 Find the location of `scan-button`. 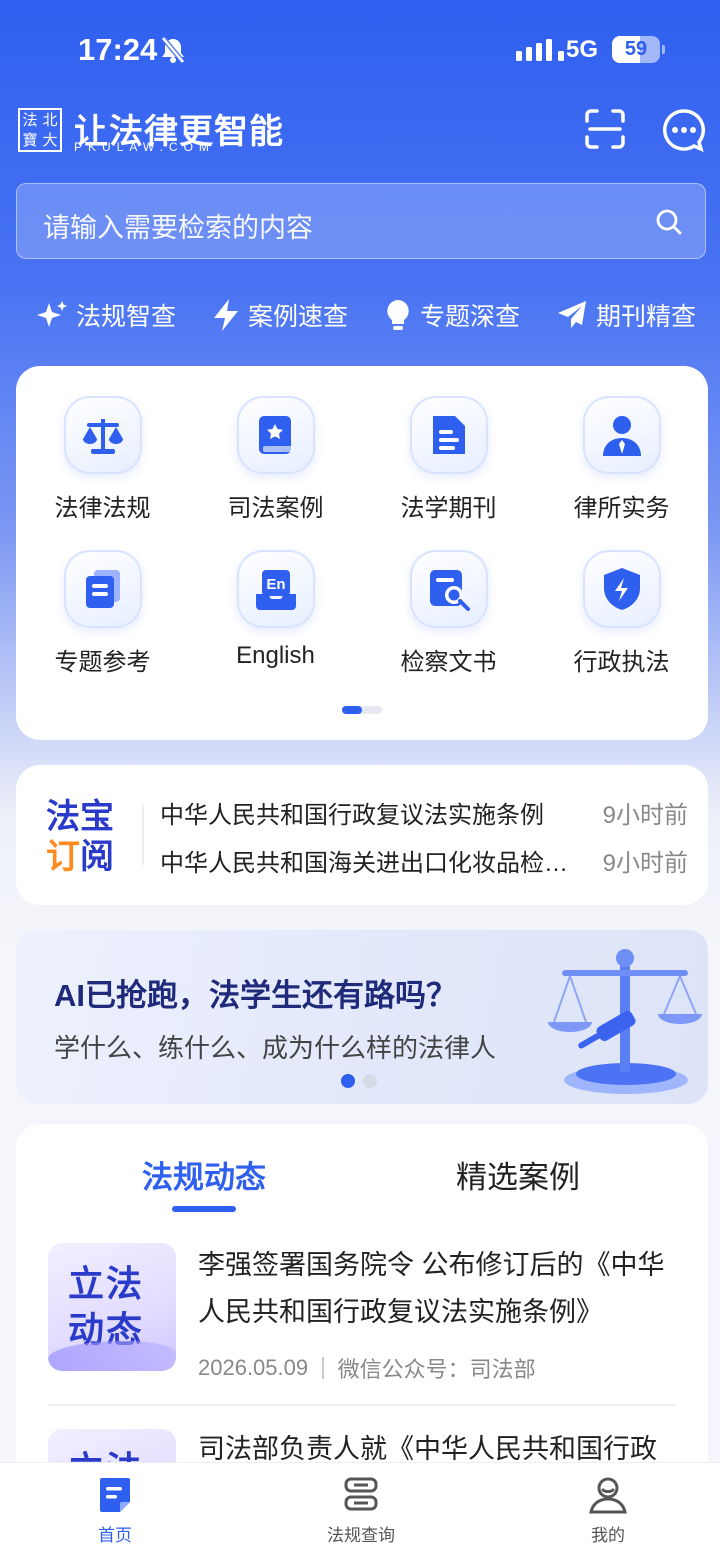

scan-button is located at coordinates (605, 129).